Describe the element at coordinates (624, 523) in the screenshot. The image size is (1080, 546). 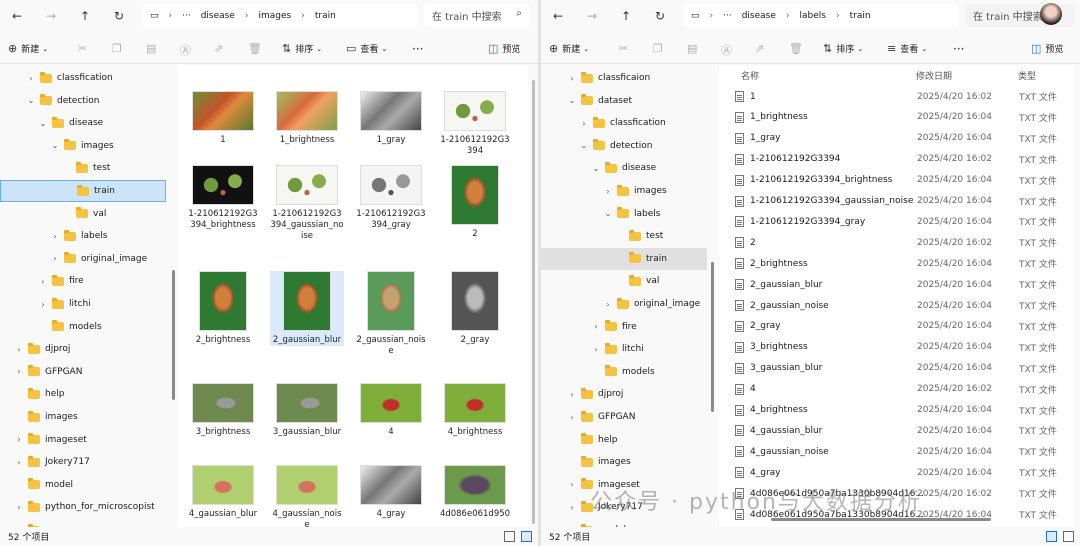
I see `tree-item-model: model` at that location.